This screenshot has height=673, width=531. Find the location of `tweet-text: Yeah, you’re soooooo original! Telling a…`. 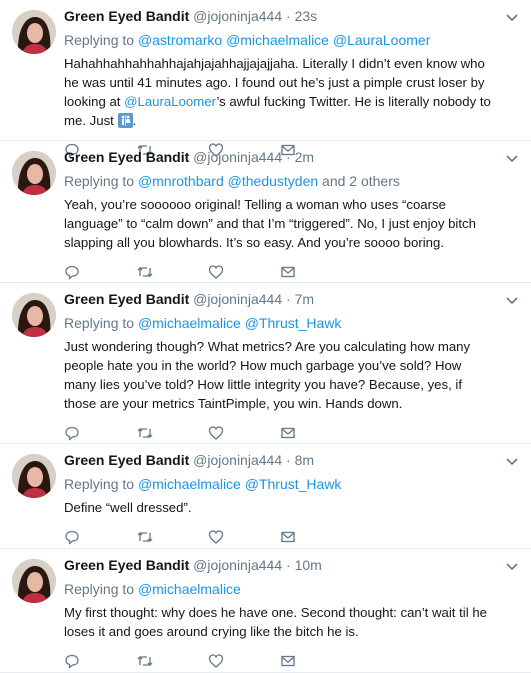

tweet-text: Yeah, you’re soooooo original! Telling a… is located at coordinates (270, 223).